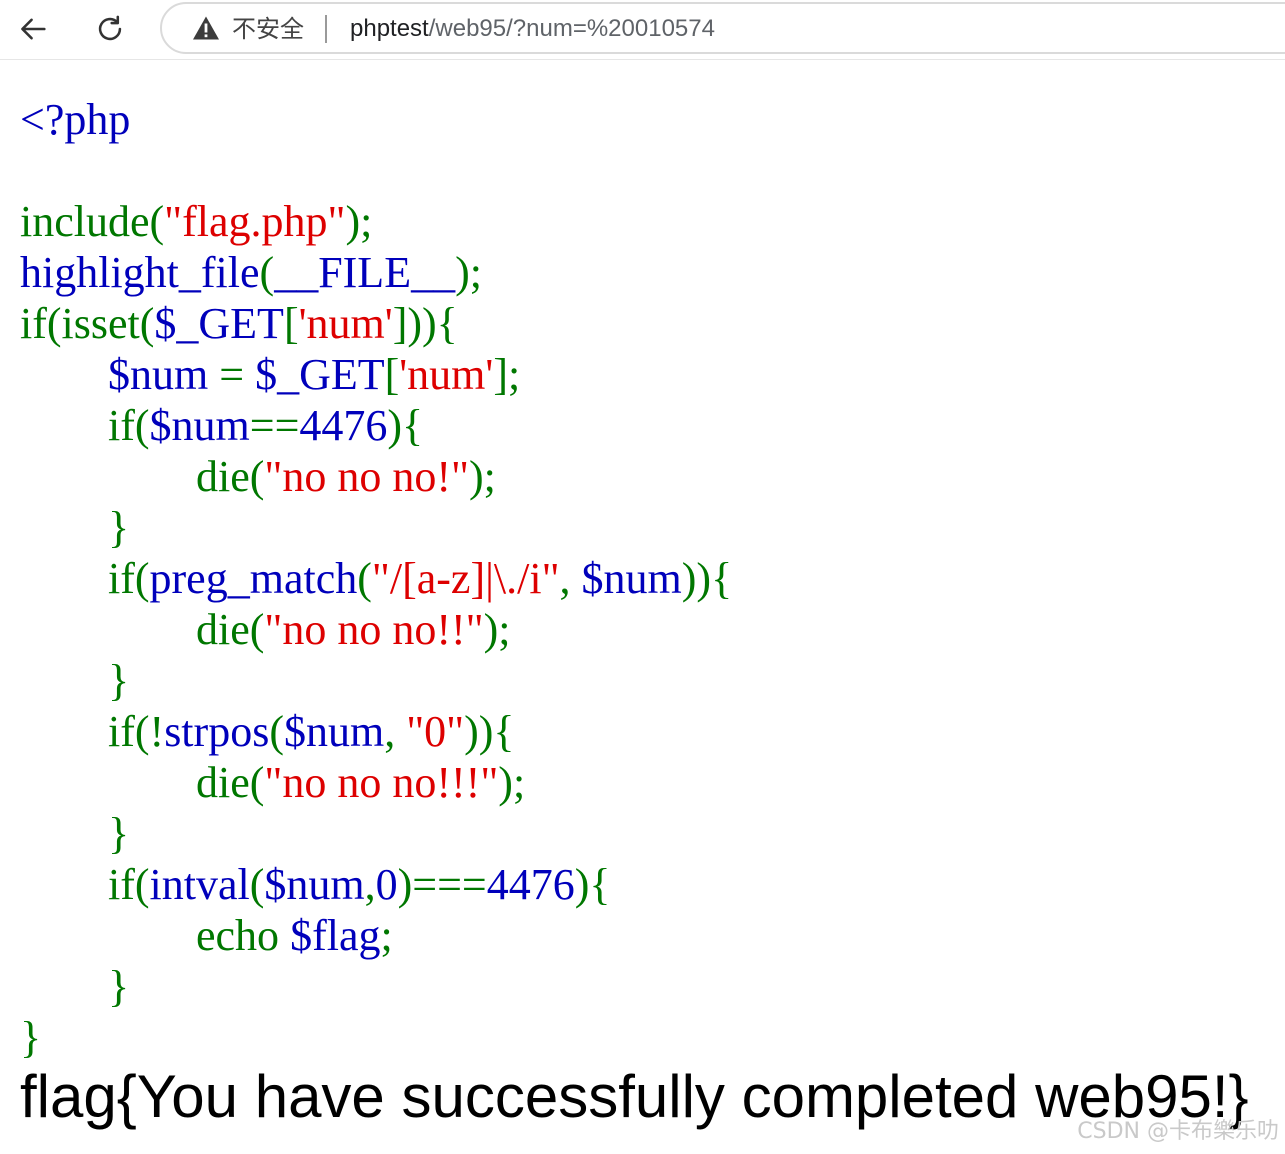 The image size is (1285, 1154). I want to click on reload-button, so click(110, 29).